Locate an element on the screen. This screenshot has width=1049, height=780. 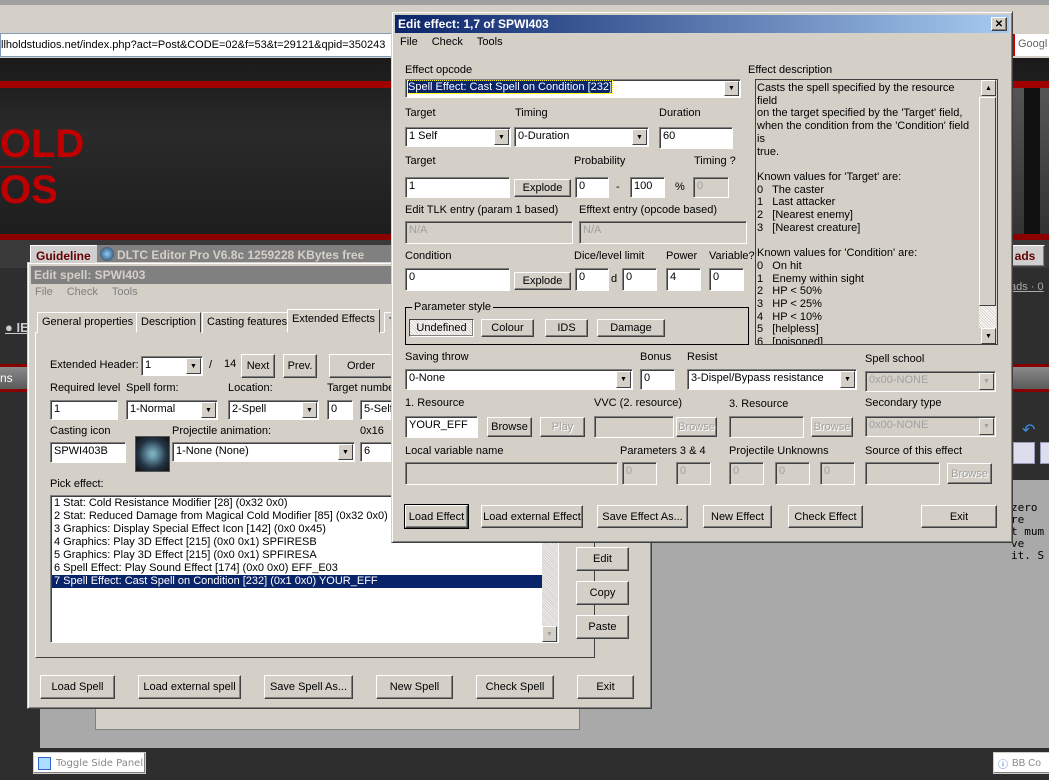
post-text: zero re t mum ve it. S is located at coordinates (1028, 531).